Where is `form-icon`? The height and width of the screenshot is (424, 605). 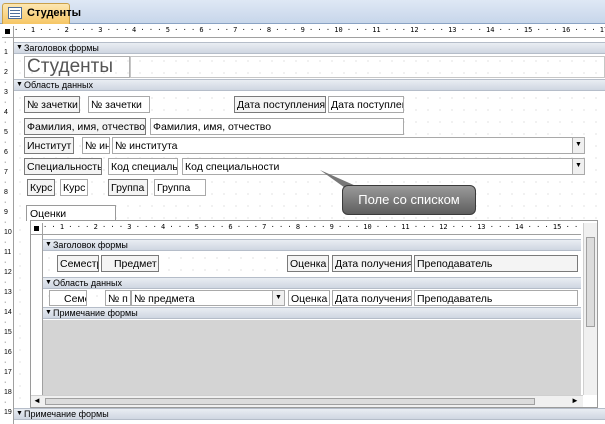
form-icon is located at coordinates (15, 13).